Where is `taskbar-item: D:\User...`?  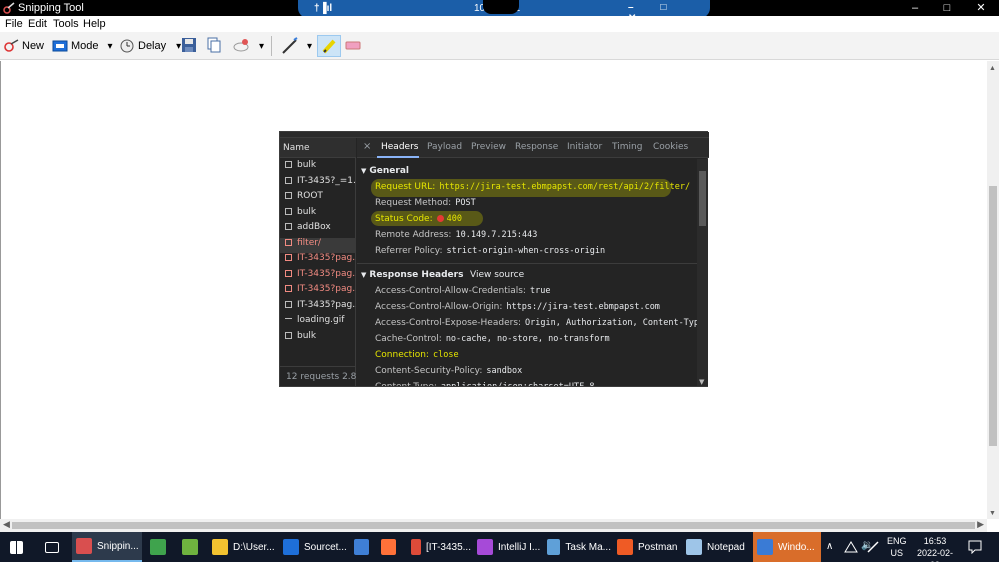 taskbar-item: D:\User... is located at coordinates (242, 547).